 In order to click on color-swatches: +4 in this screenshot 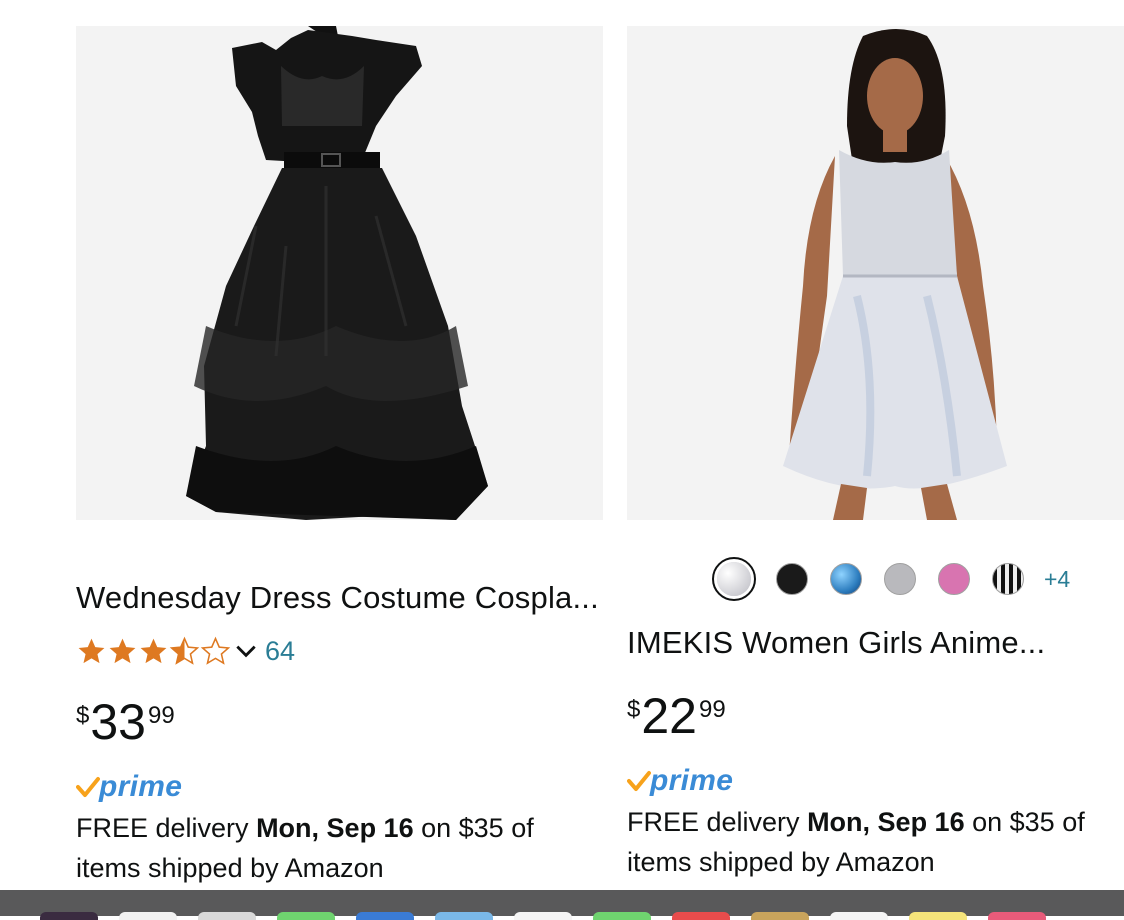, I will do `click(891, 579)`.